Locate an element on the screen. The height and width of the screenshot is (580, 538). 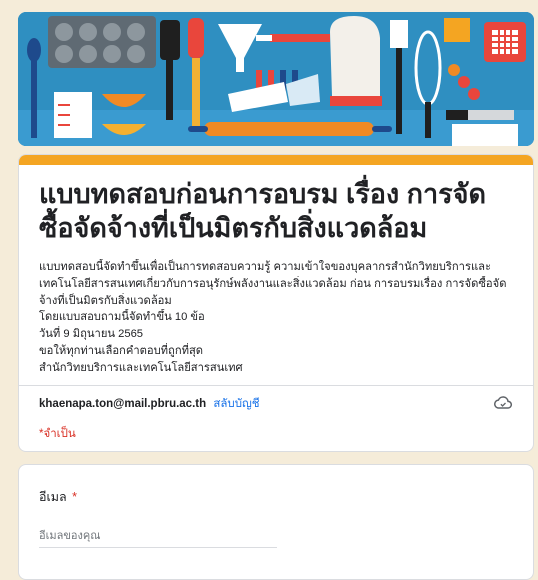
description-line: สำนักวิทยบริการและเทคโนโลยีสารสนเทศ is located at coordinates (141, 367).